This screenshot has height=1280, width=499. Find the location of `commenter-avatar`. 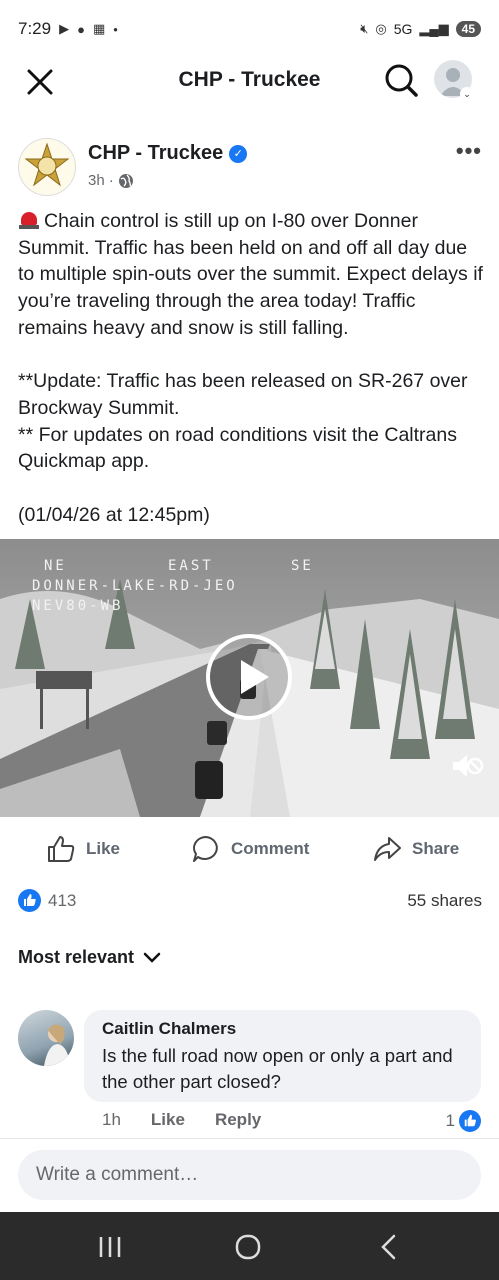

commenter-avatar is located at coordinates (46, 1038).